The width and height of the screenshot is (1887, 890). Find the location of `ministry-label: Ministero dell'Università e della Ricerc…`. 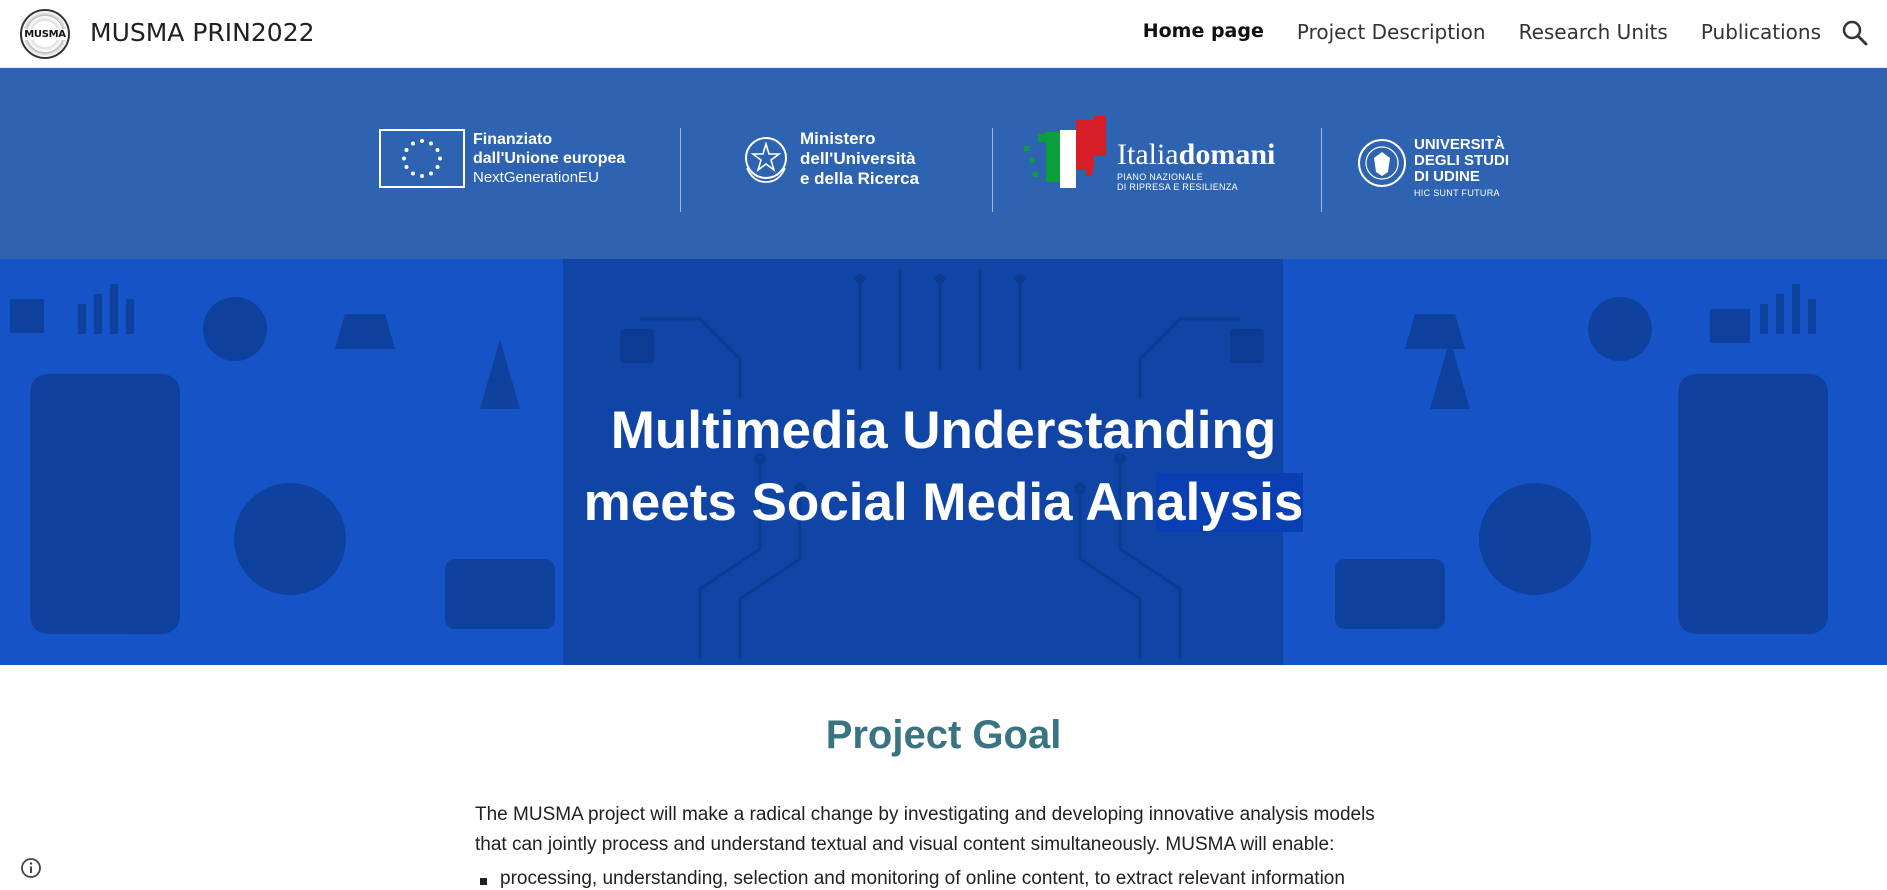

ministry-label: Ministero dell'Università e della Ricerc… is located at coordinates (860, 158).